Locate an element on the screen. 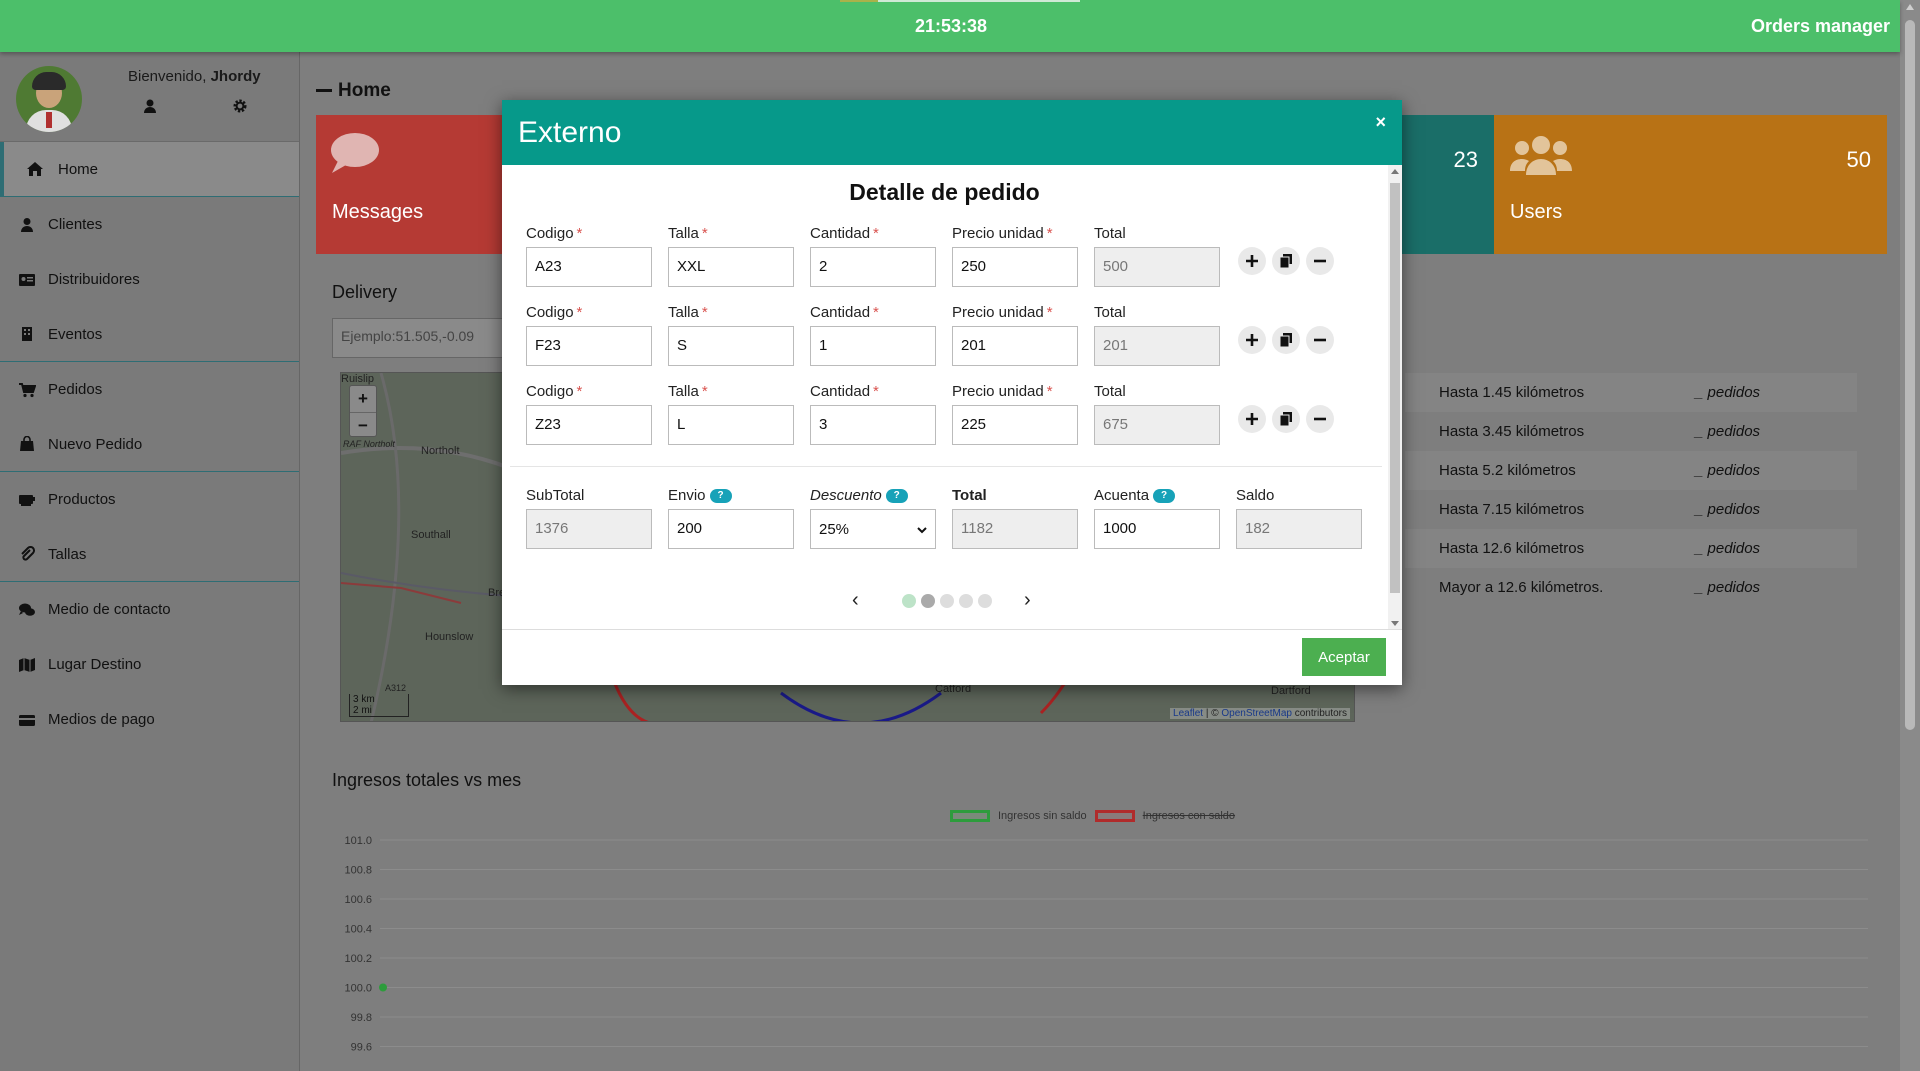 Image resolution: width=1920 pixels, height=1071 pixels. descuento-value: 25% is located at coordinates (834, 529).